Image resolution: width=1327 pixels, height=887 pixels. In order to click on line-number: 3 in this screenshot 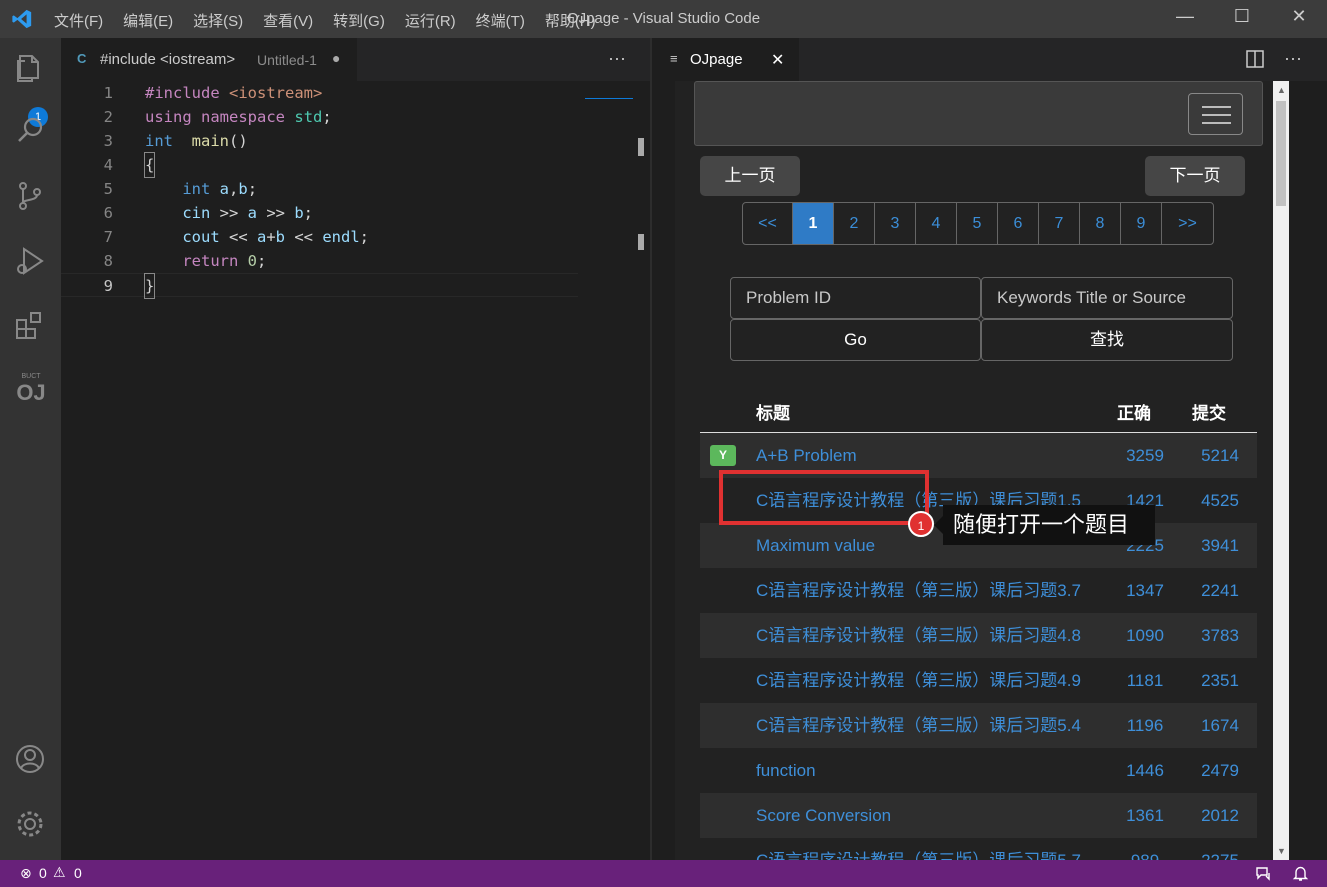, I will do `click(108, 141)`.